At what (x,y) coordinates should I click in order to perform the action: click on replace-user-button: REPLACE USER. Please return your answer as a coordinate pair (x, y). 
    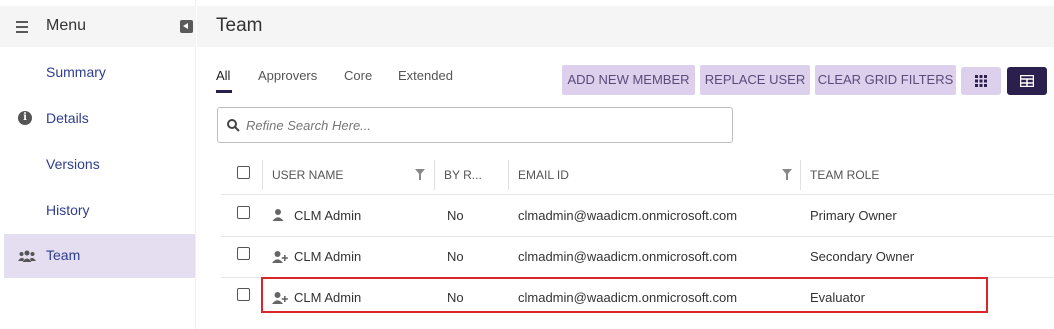
    Looking at the image, I should click on (755, 80).